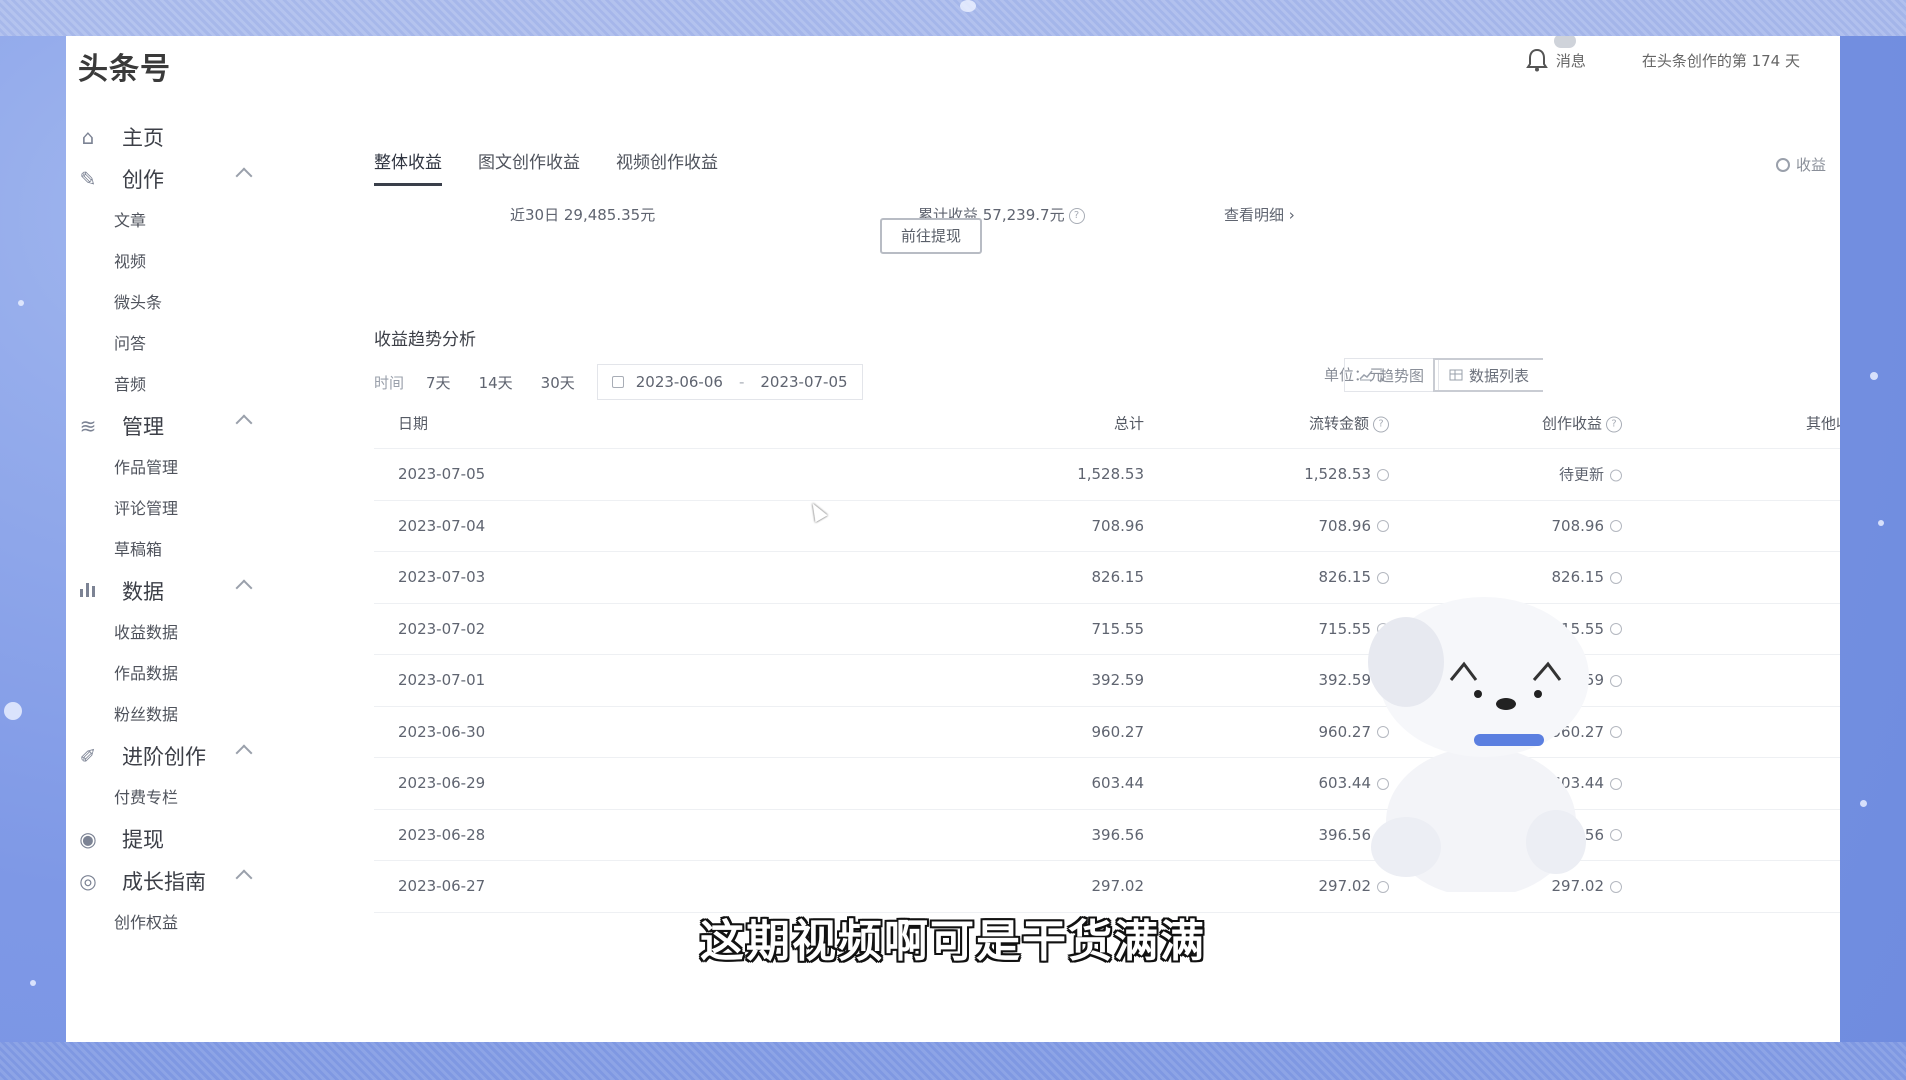  I want to click on cell-date: 2023-07-04, so click(441, 526).